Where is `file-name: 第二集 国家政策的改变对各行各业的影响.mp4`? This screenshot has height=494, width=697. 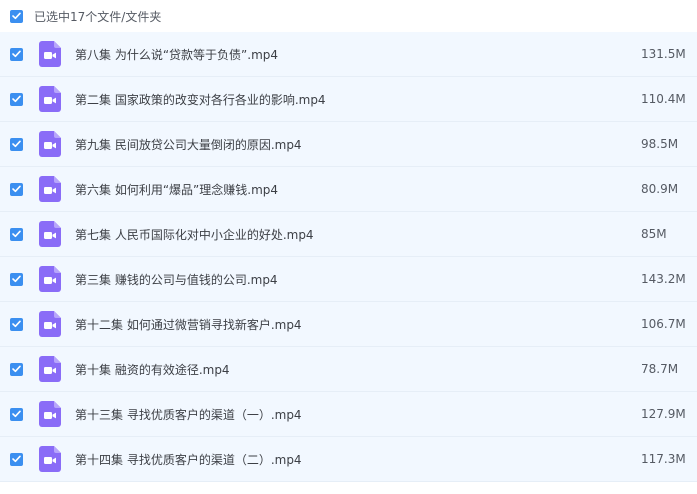
file-name: 第二集 国家政策的改变对各行各业的影响.mp4 is located at coordinates (200, 99).